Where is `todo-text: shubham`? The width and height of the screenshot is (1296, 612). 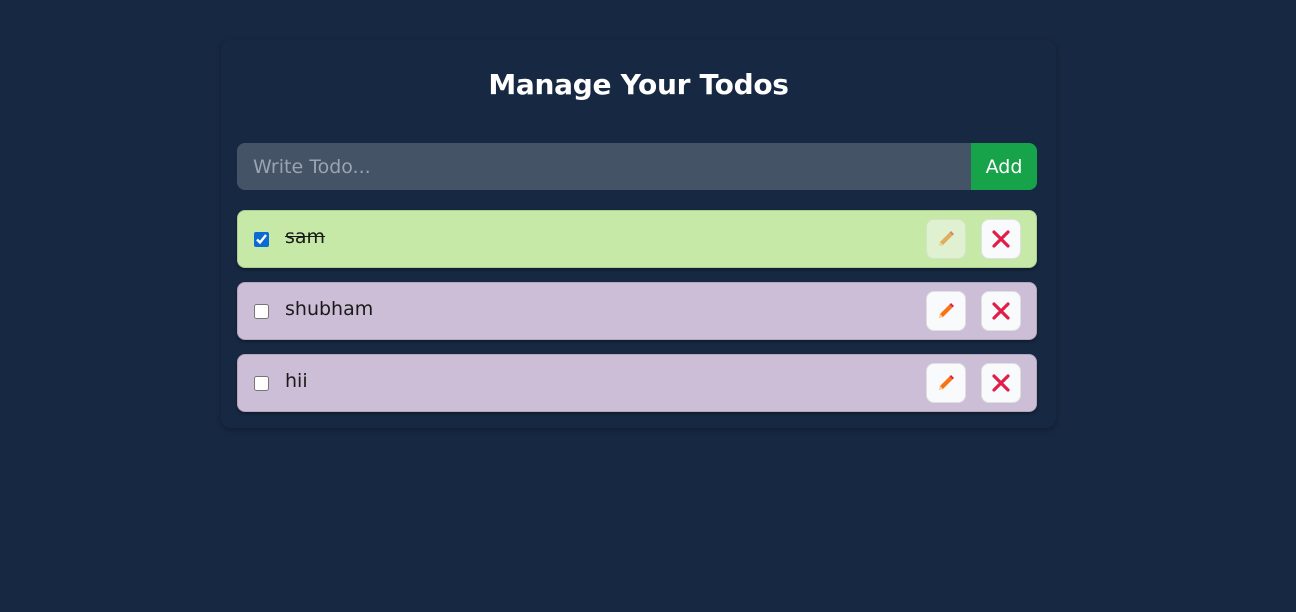 todo-text: shubham is located at coordinates (329, 309).